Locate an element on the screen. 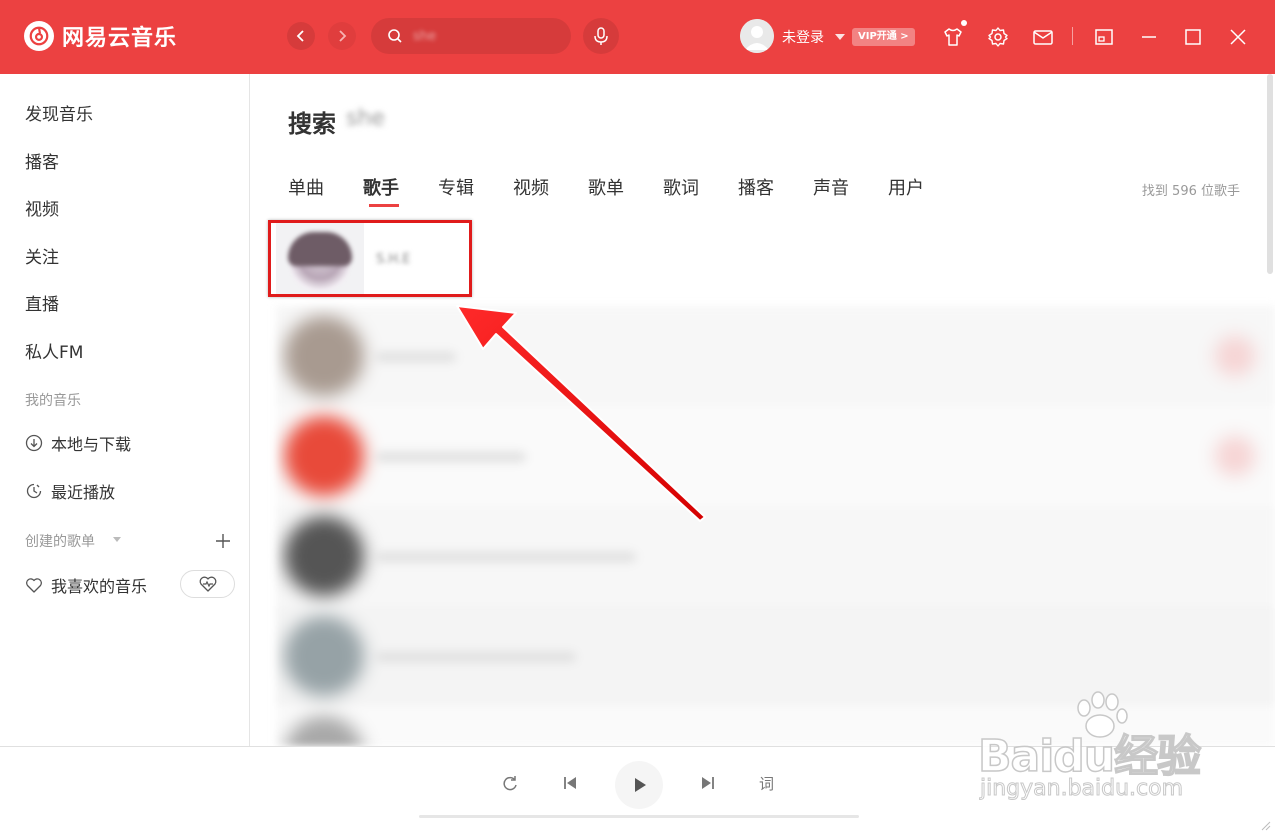 The height and width of the screenshot is (835, 1275). my-music-heading: 我的音乐 is located at coordinates (53, 401).